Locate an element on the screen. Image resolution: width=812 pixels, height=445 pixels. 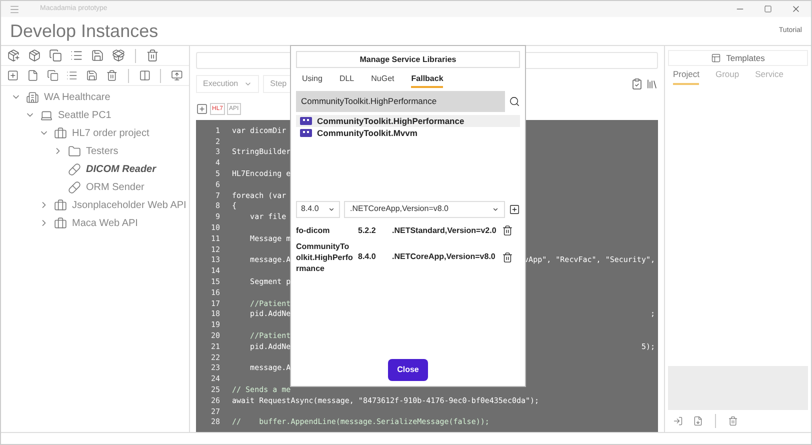
package-framework: .NETStandard,Version=v2.0 is located at coordinates (445, 230).